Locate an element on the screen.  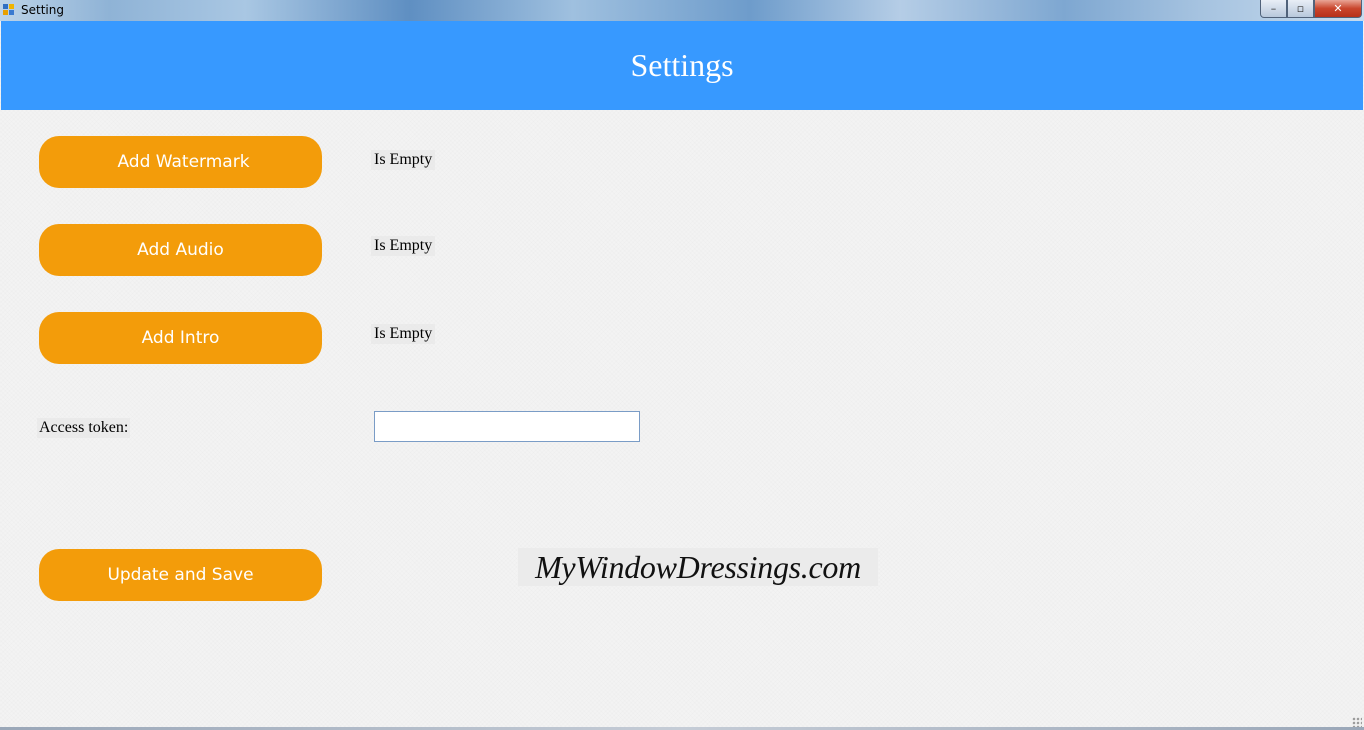
brand-watermark-logo: MyWindowDressings.com is located at coordinates (698, 567).